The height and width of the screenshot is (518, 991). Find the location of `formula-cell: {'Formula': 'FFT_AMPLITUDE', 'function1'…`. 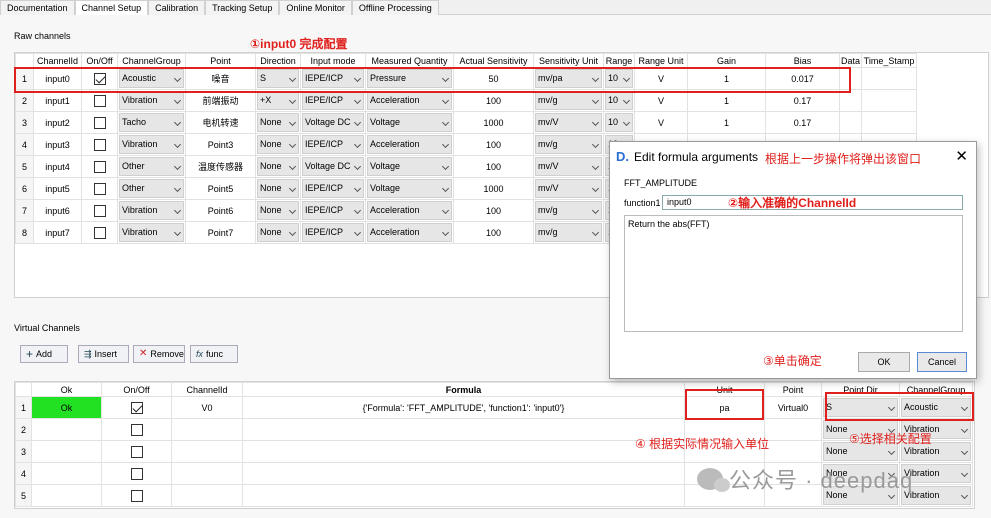

formula-cell: {'Formula': 'FFT_AMPLITUDE', 'function1'… is located at coordinates (463, 407).